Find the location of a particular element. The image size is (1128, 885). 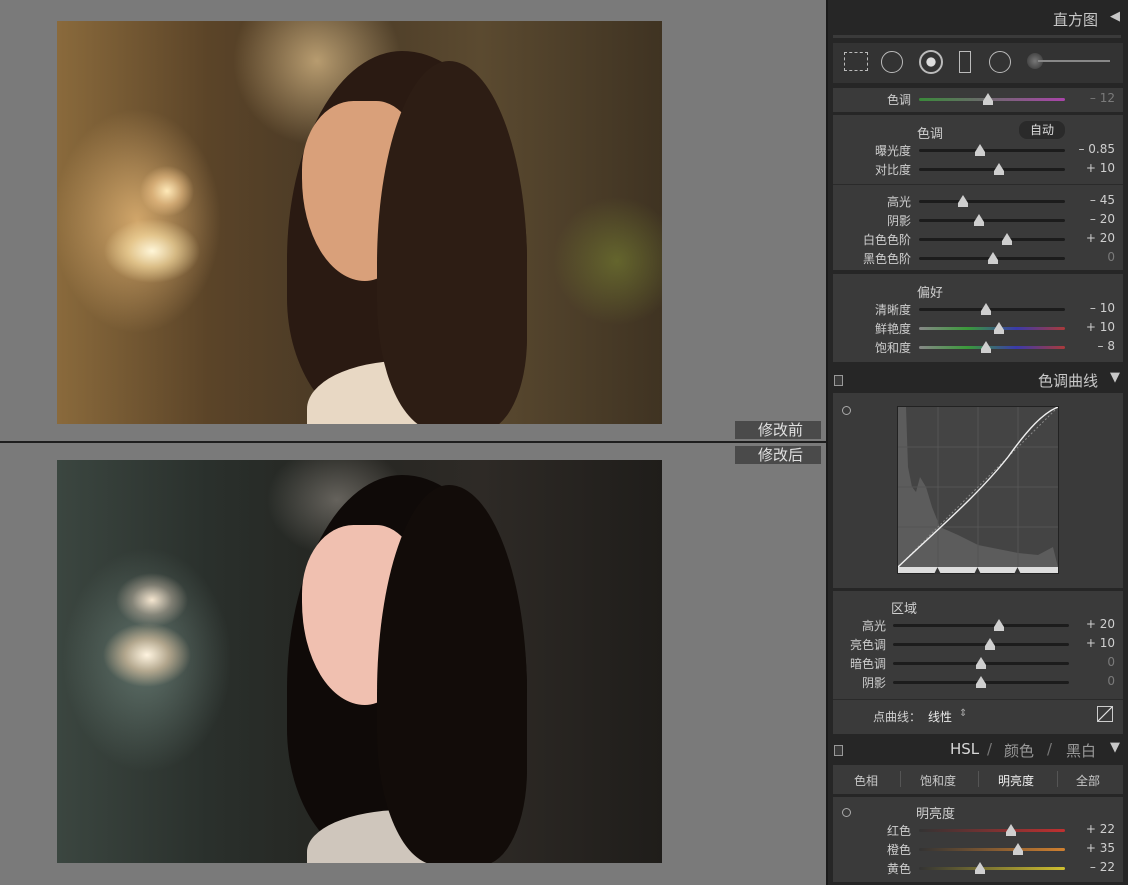

clarity-thumb is located at coordinates (986, 309).